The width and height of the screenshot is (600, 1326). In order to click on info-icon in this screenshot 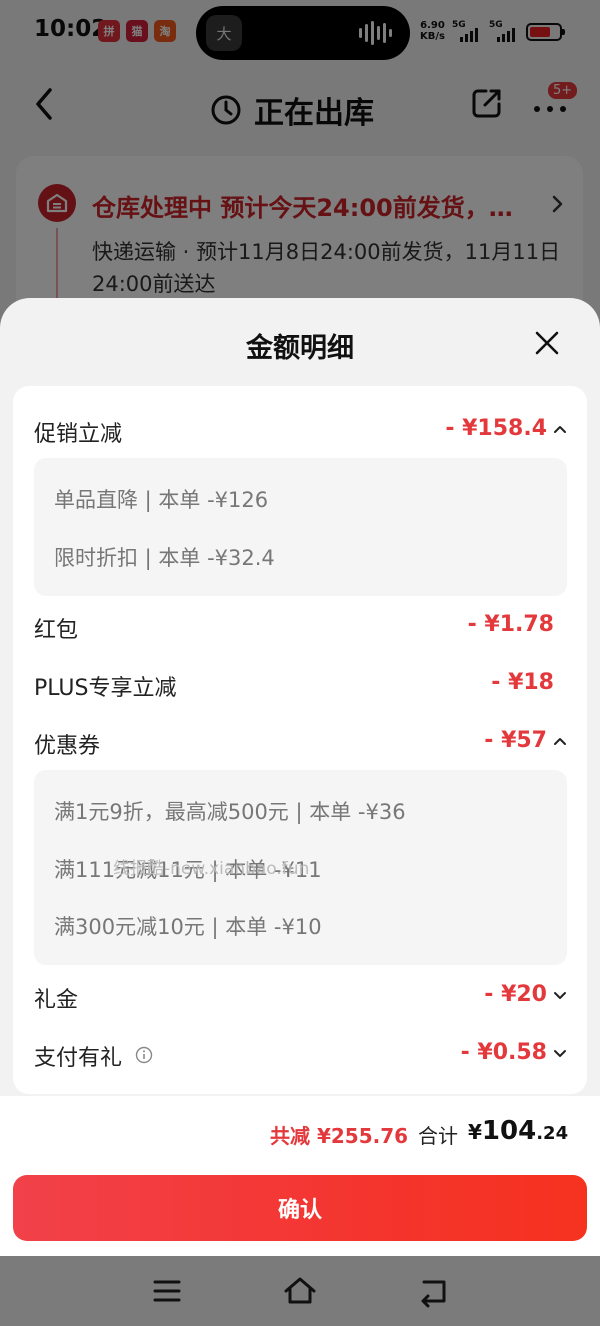, I will do `click(144, 1055)`.